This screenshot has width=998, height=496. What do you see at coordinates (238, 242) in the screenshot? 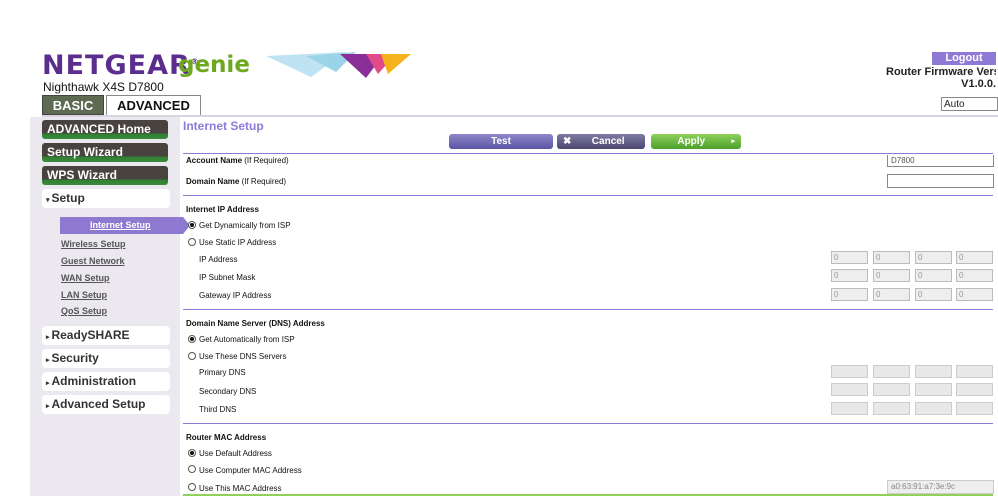
I see `radio-static-ip-label: Use Static IP Address` at bounding box center [238, 242].